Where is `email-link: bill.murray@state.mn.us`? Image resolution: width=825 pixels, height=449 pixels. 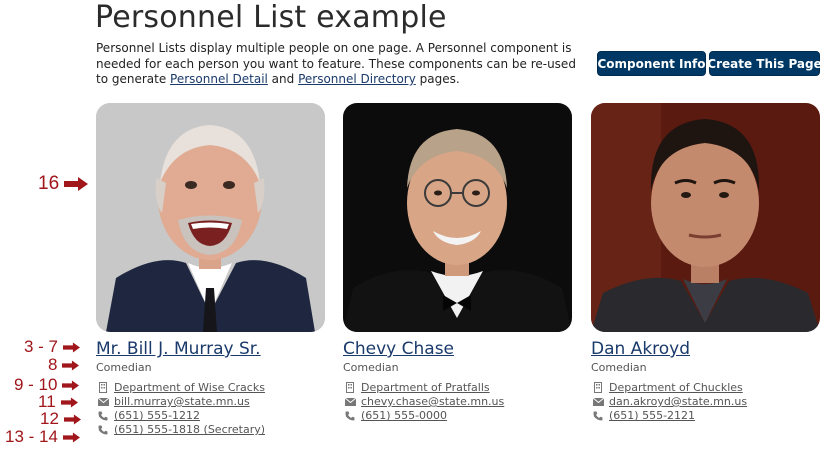 email-link: bill.murray@state.mn.us is located at coordinates (182, 401).